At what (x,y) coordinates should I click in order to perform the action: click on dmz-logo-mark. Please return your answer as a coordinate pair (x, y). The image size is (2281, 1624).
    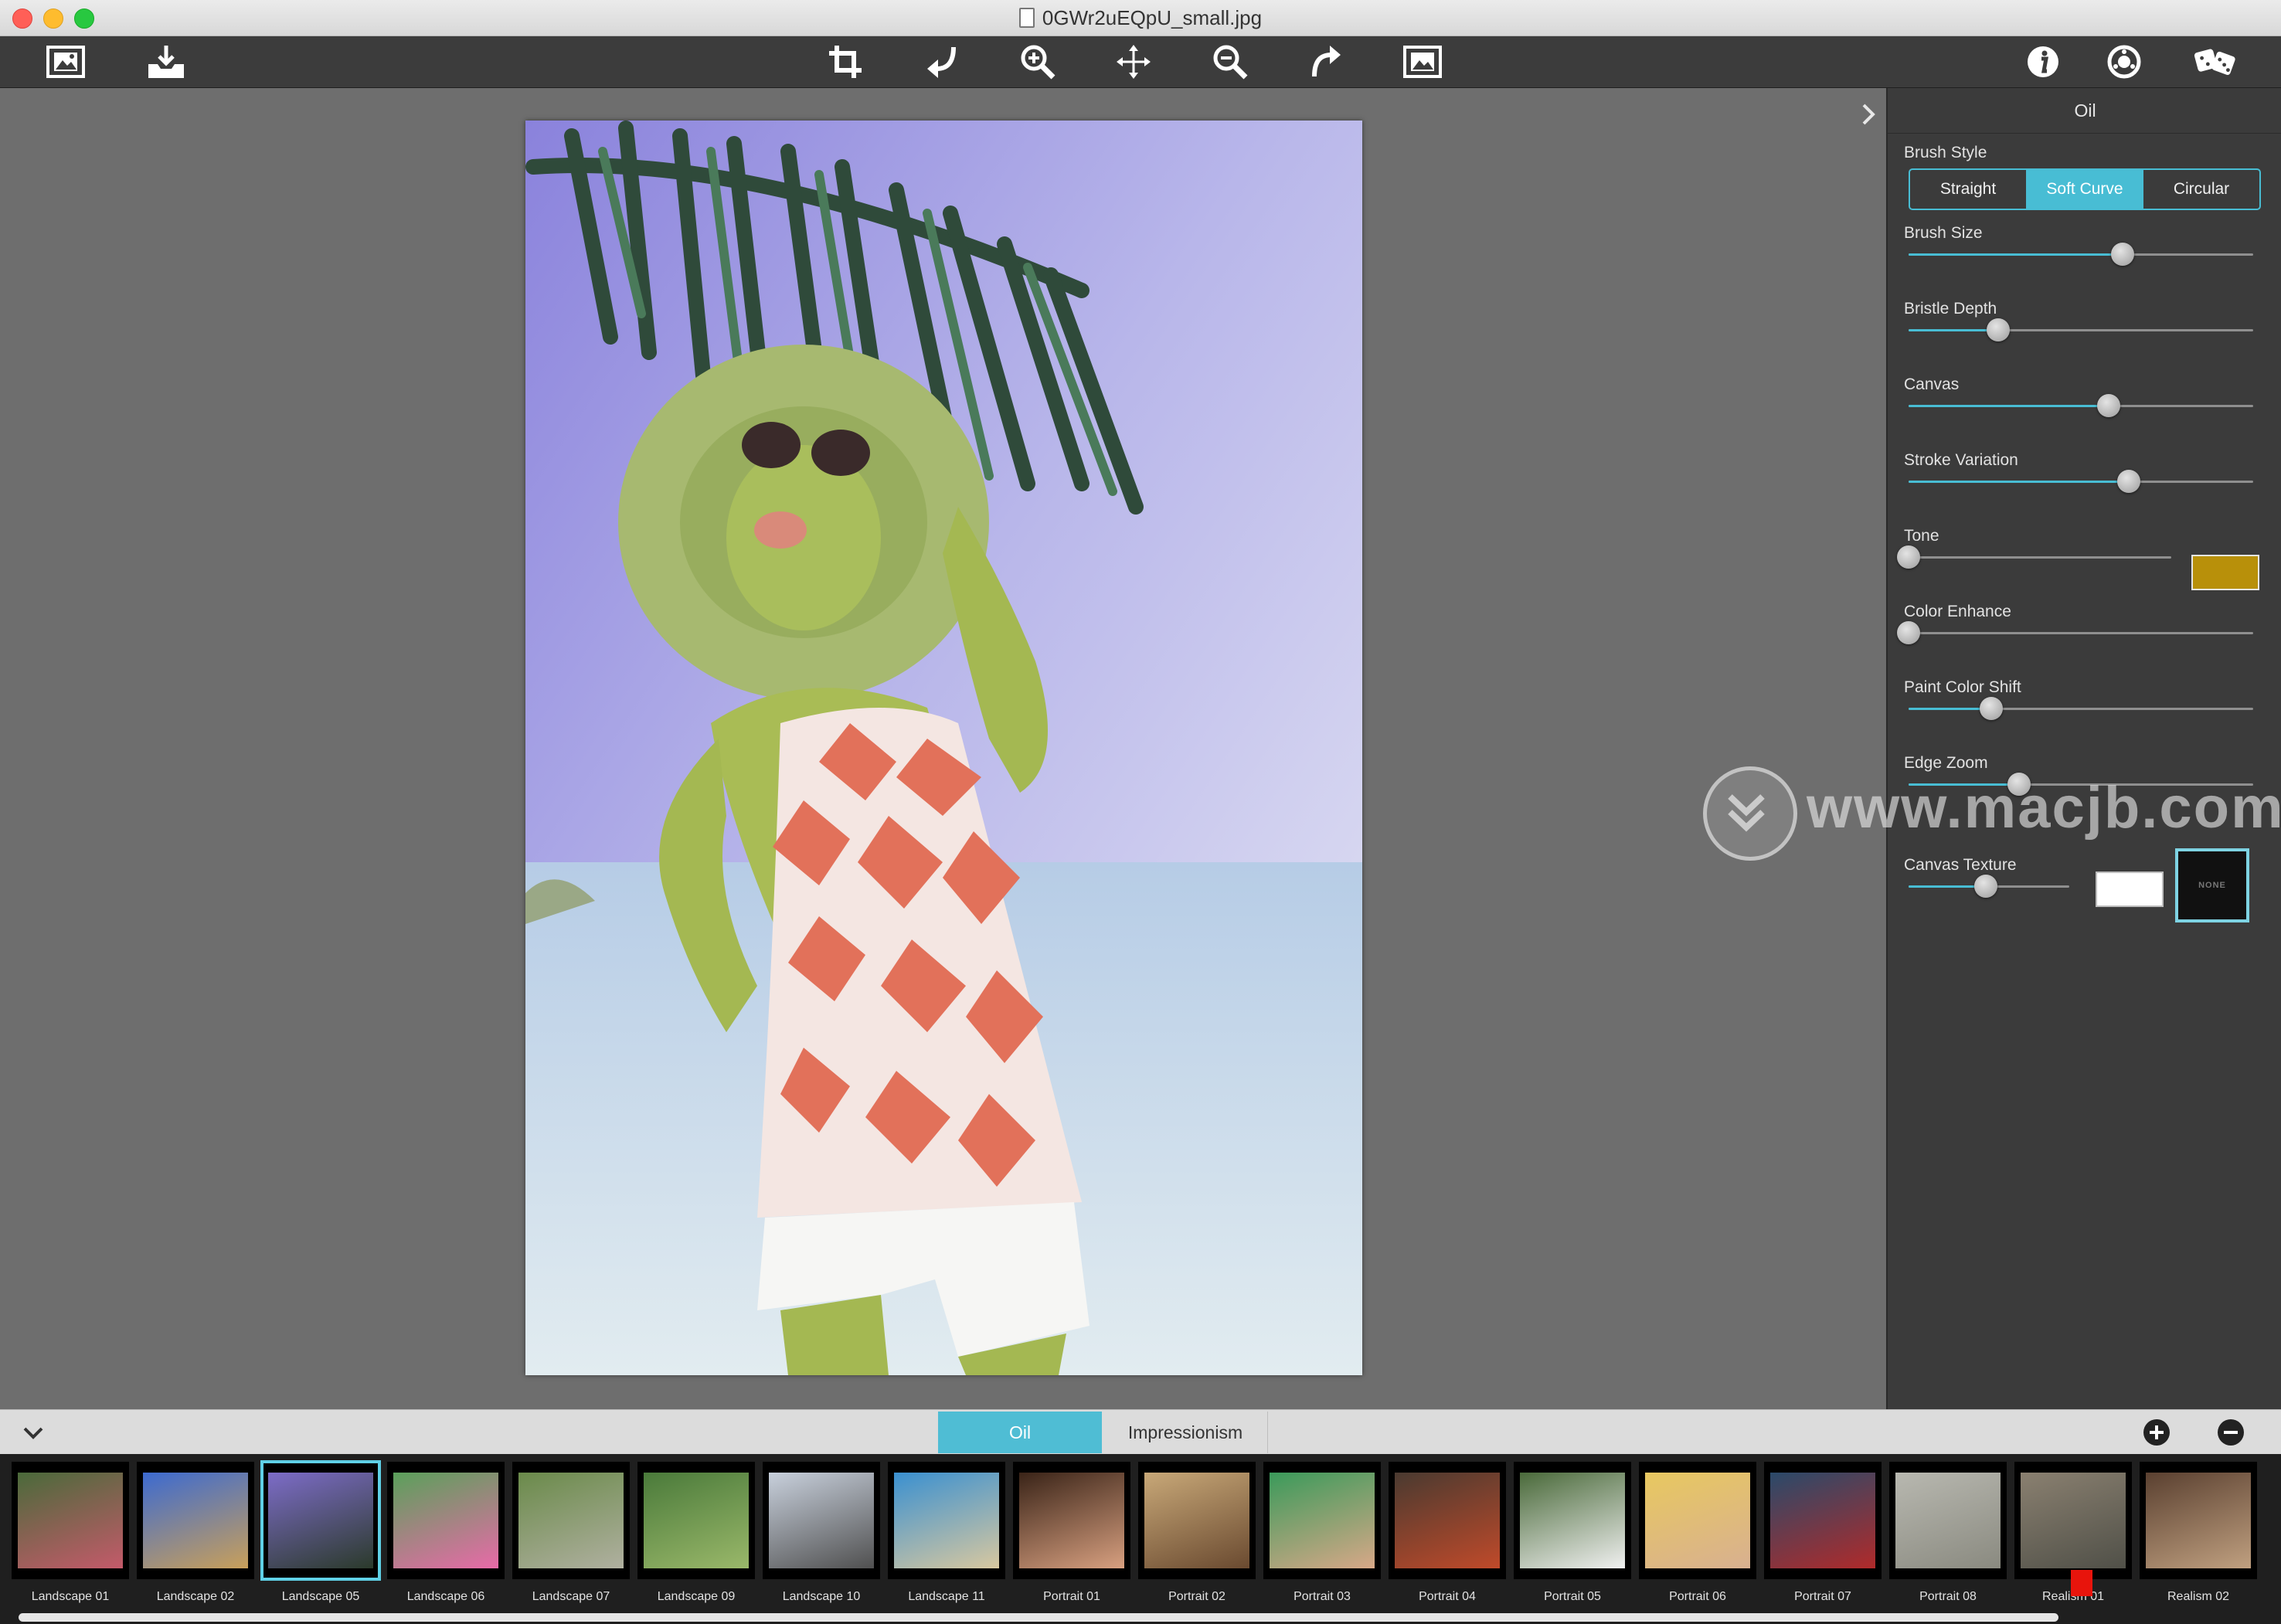
    Looking at the image, I should click on (2081, 1583).